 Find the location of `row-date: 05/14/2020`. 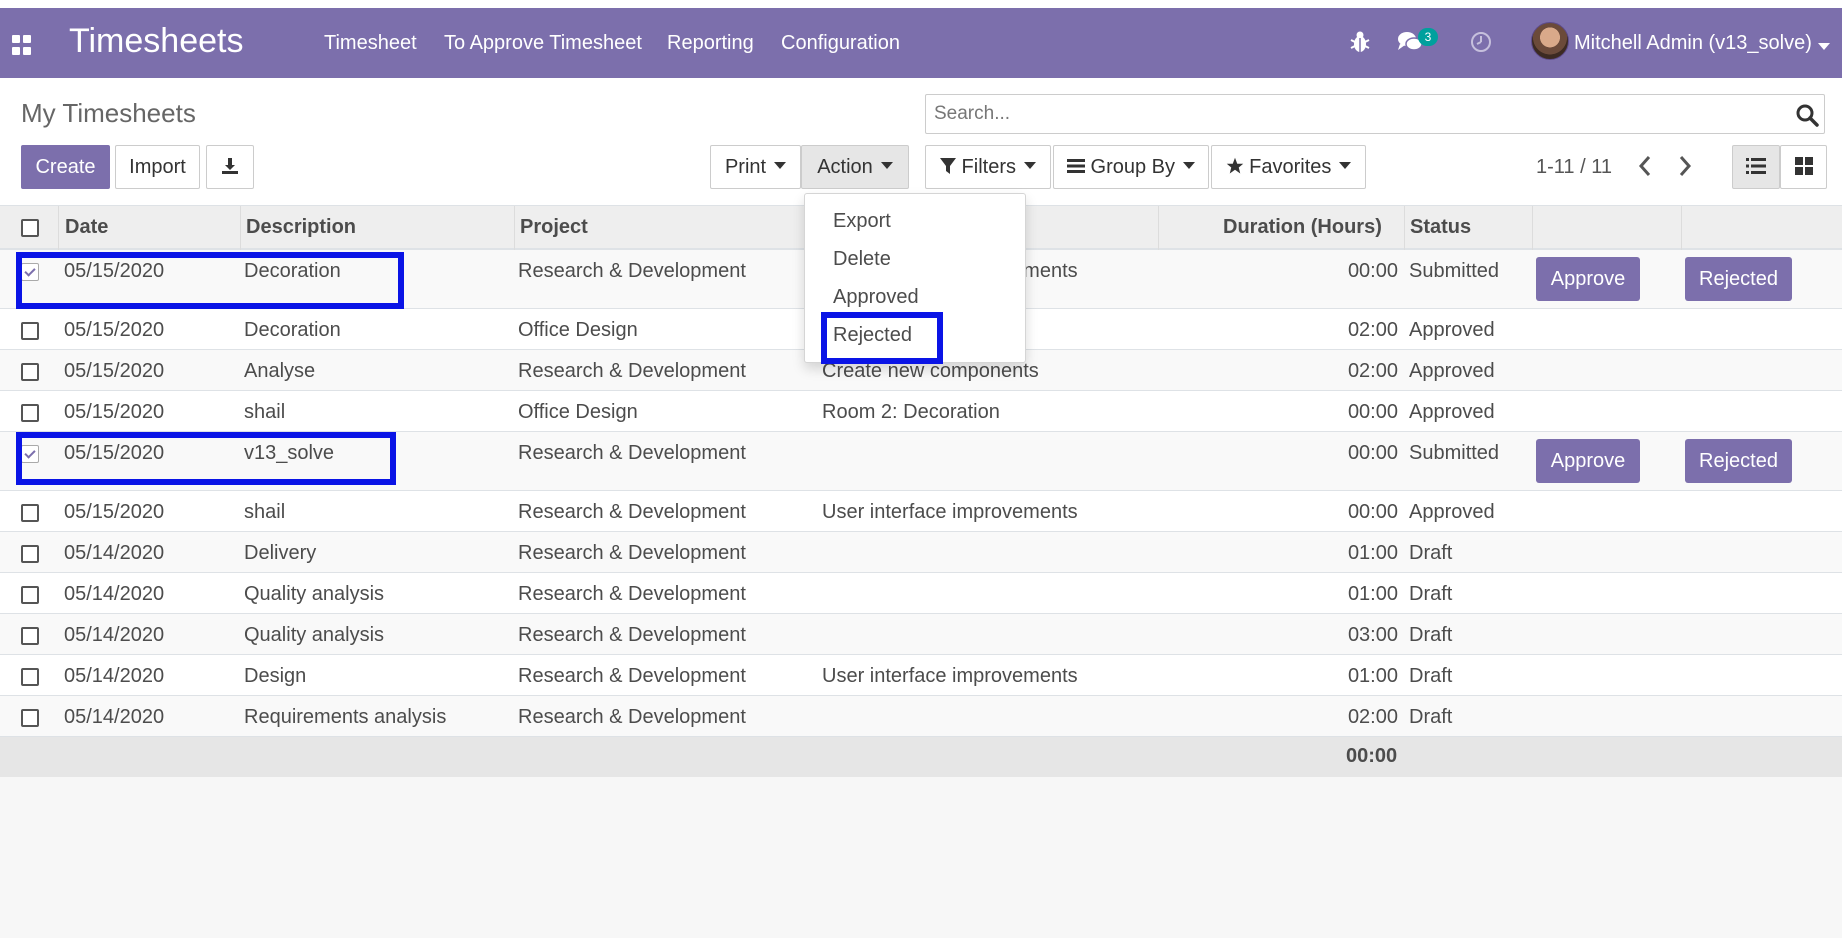

row-date: 05/14/2020 is located at coordinates (114, 717).